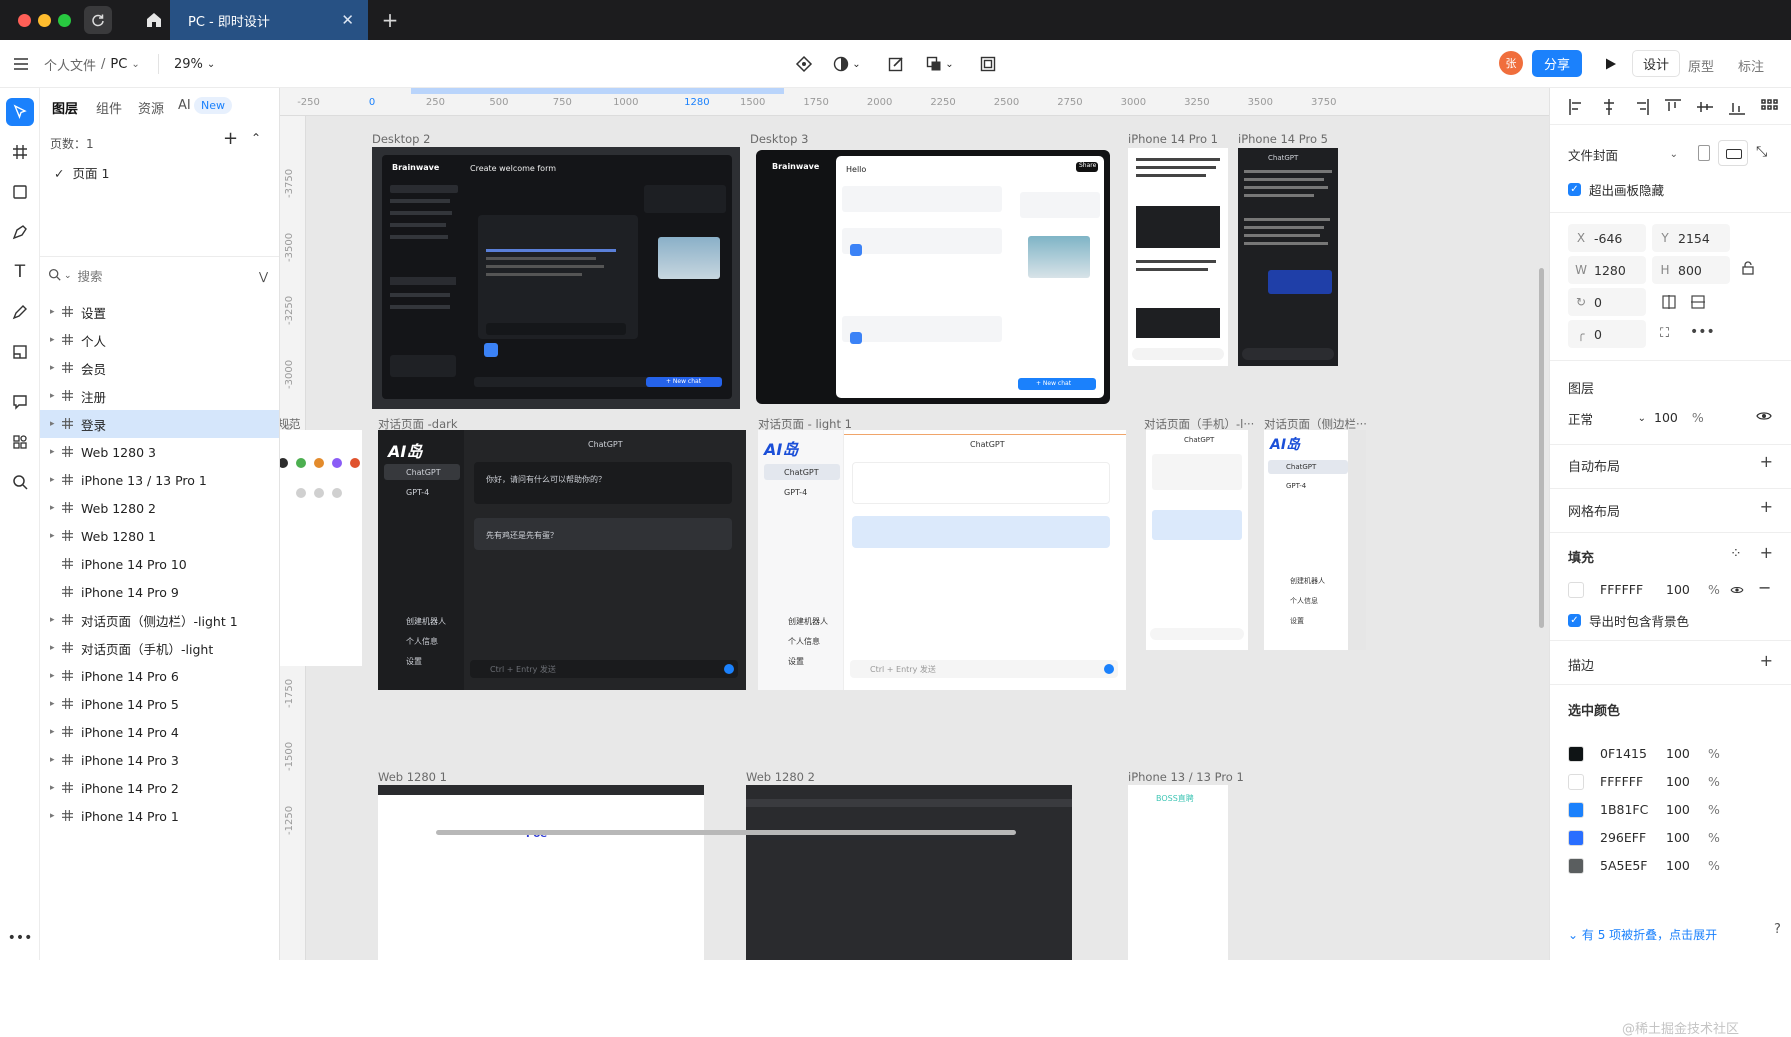 Image resolution: width=1791 pixels, height=1037 pixels. What do you see at coordinates (804, 64) in the screenshot?
I see `component-icon` at bounding box center [804, 64].